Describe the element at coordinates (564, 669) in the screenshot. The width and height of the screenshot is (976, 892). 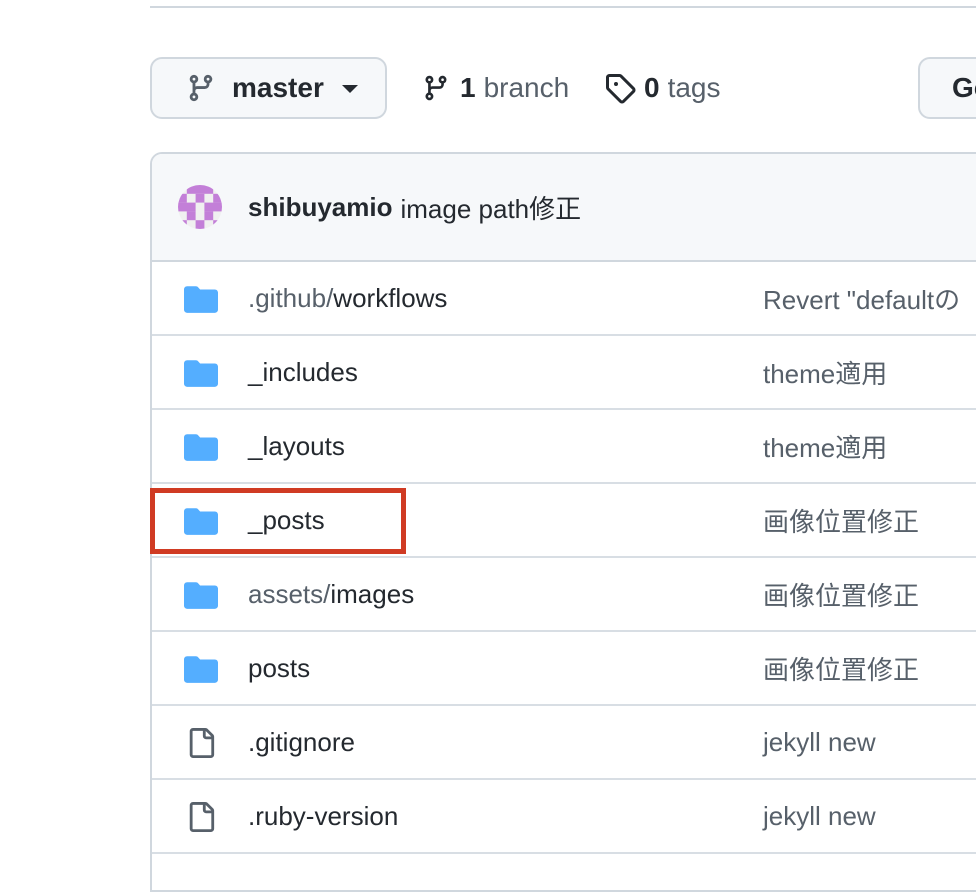
I see `file-row-posts: posts 画像位置修正` at that location.